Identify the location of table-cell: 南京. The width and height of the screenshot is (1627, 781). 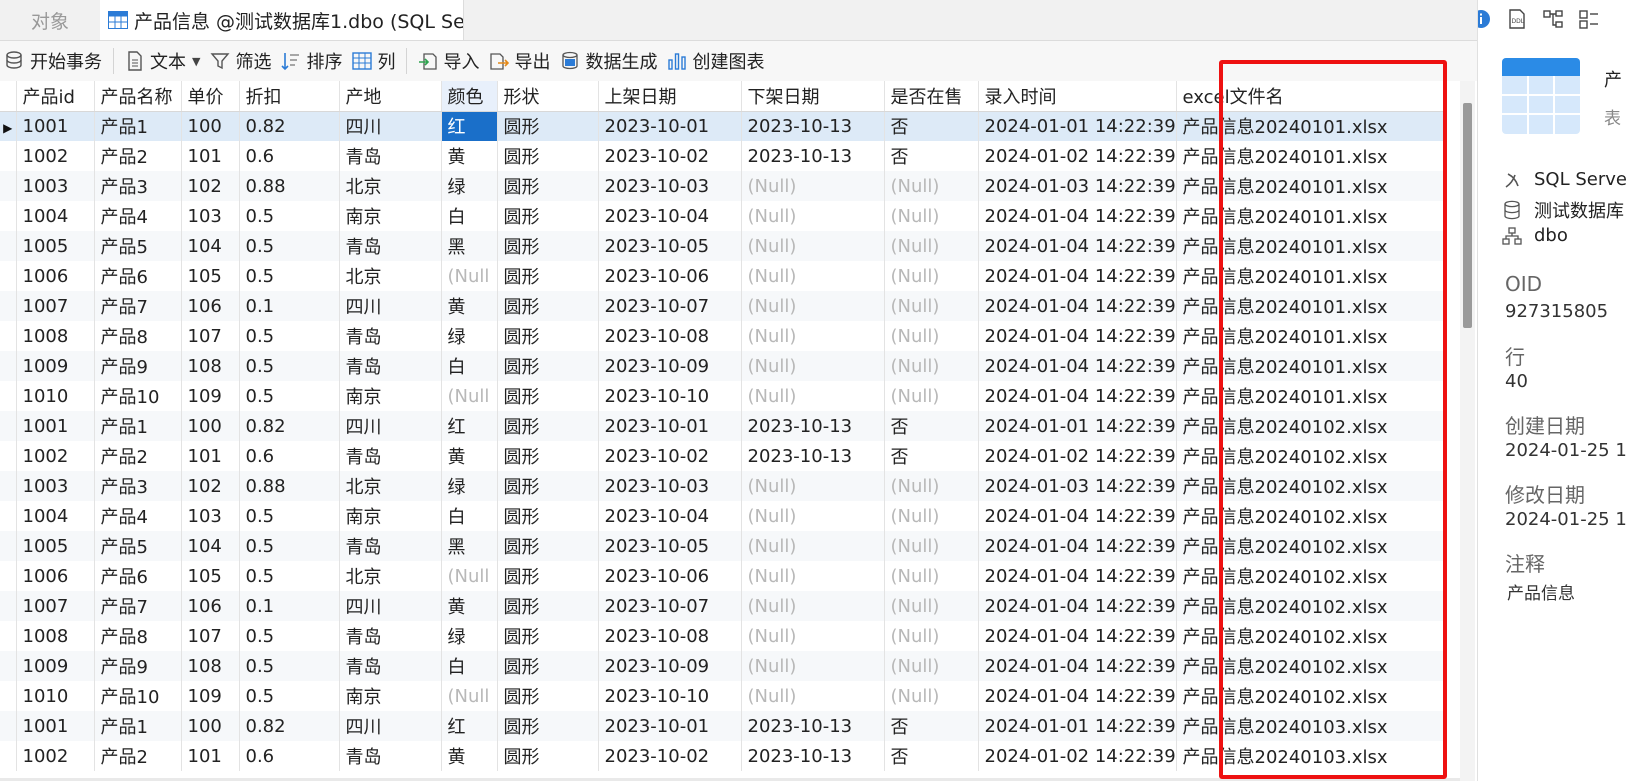
(390, 516).